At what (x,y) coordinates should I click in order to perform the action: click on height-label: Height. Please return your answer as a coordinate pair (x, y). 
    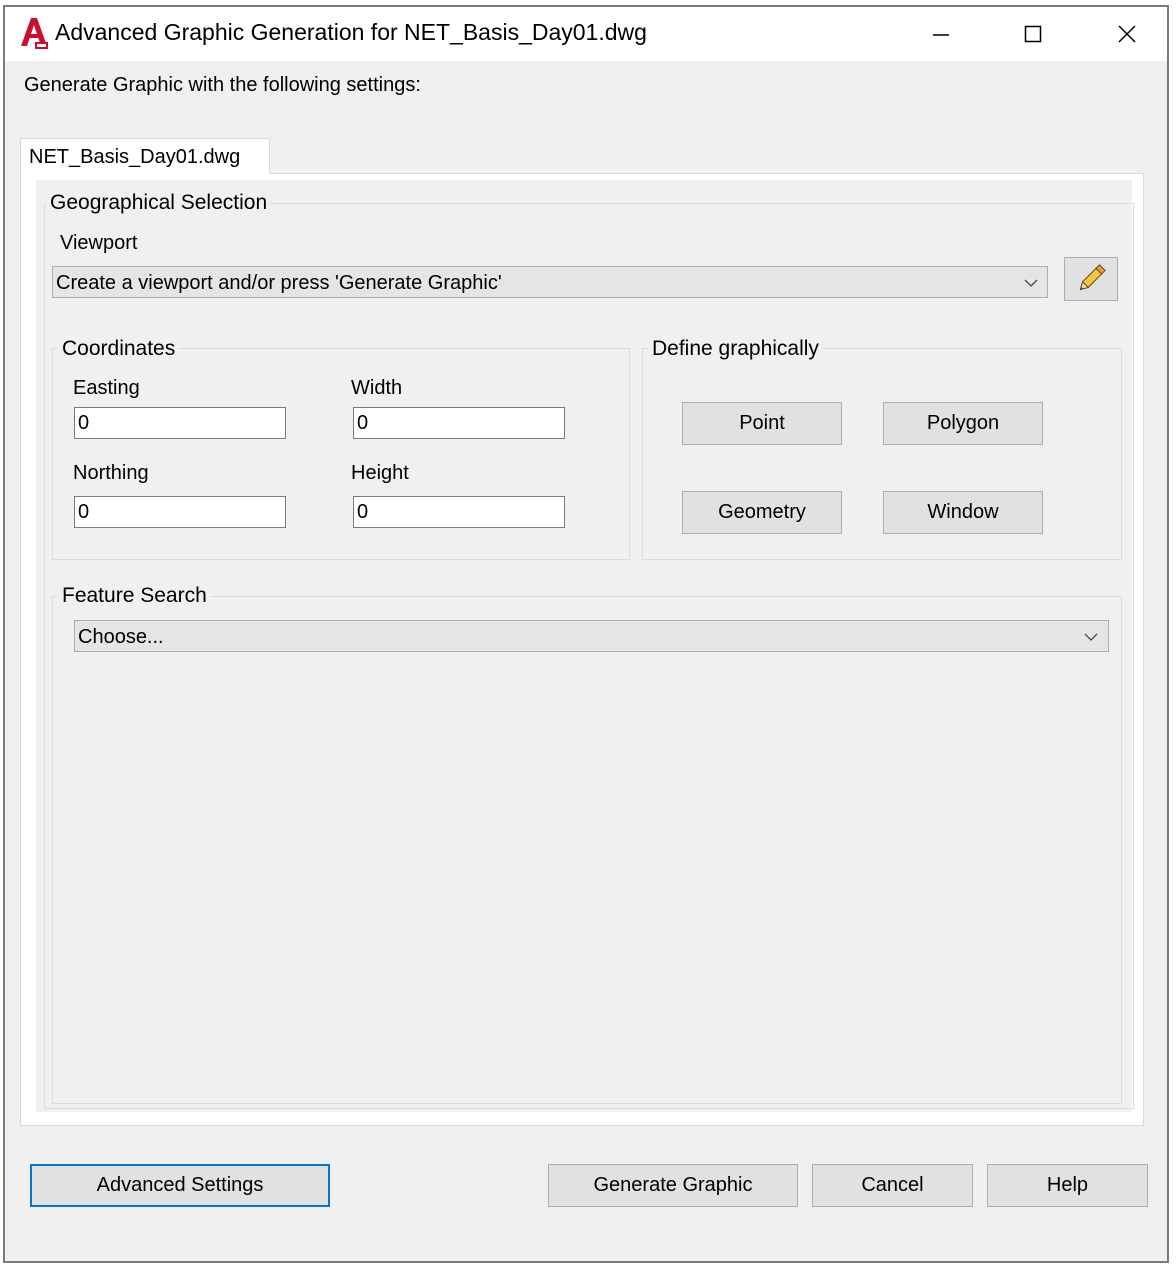
    Looking at the image, I should click on (380, 473).